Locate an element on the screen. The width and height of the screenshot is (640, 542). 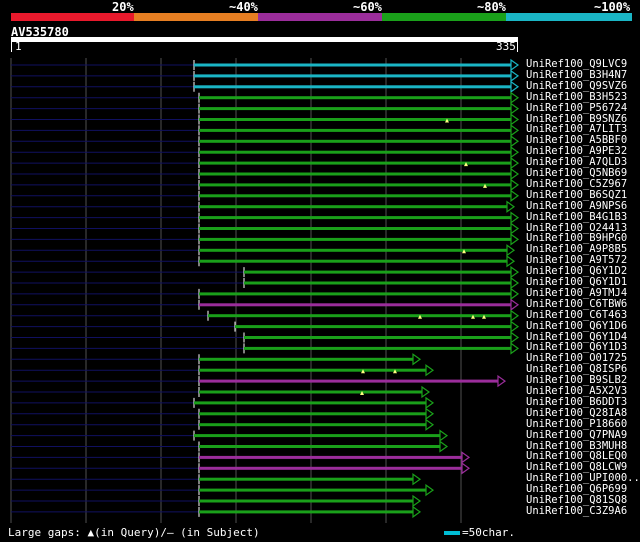
hit-link: UniRef100_Q6Y1D6 is located at coordinates (576, 326).